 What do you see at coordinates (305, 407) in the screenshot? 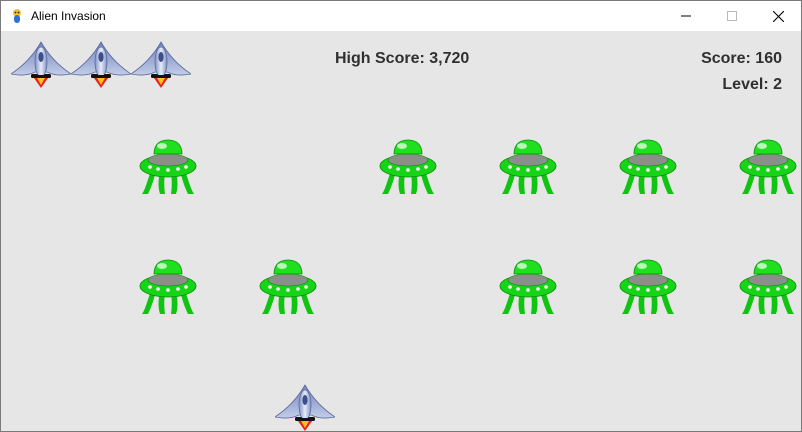
I see `player-ship` at bounding box center [305, 407].